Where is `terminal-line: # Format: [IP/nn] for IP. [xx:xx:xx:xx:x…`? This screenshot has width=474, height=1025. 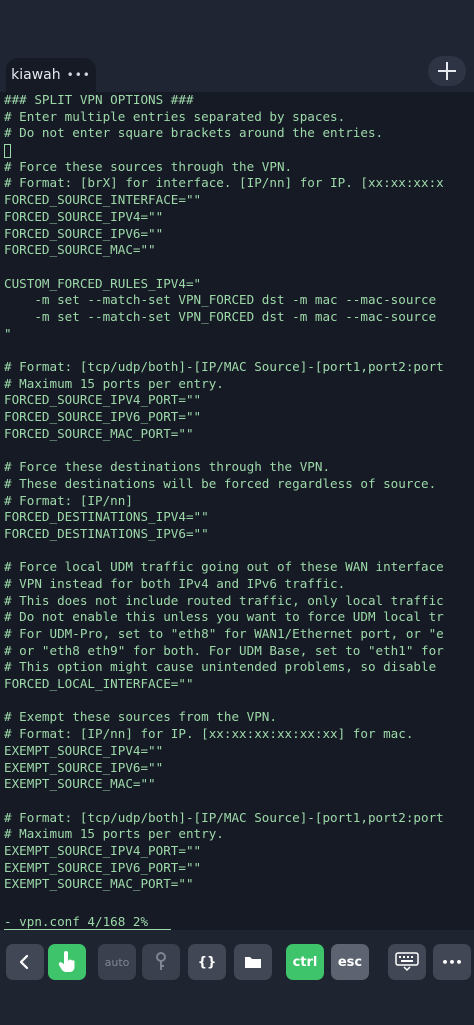 terminal-line: # Format: [IP/nn] for IP. [xx:xx:xx:xx:x… is located at coordinates (209, 734).